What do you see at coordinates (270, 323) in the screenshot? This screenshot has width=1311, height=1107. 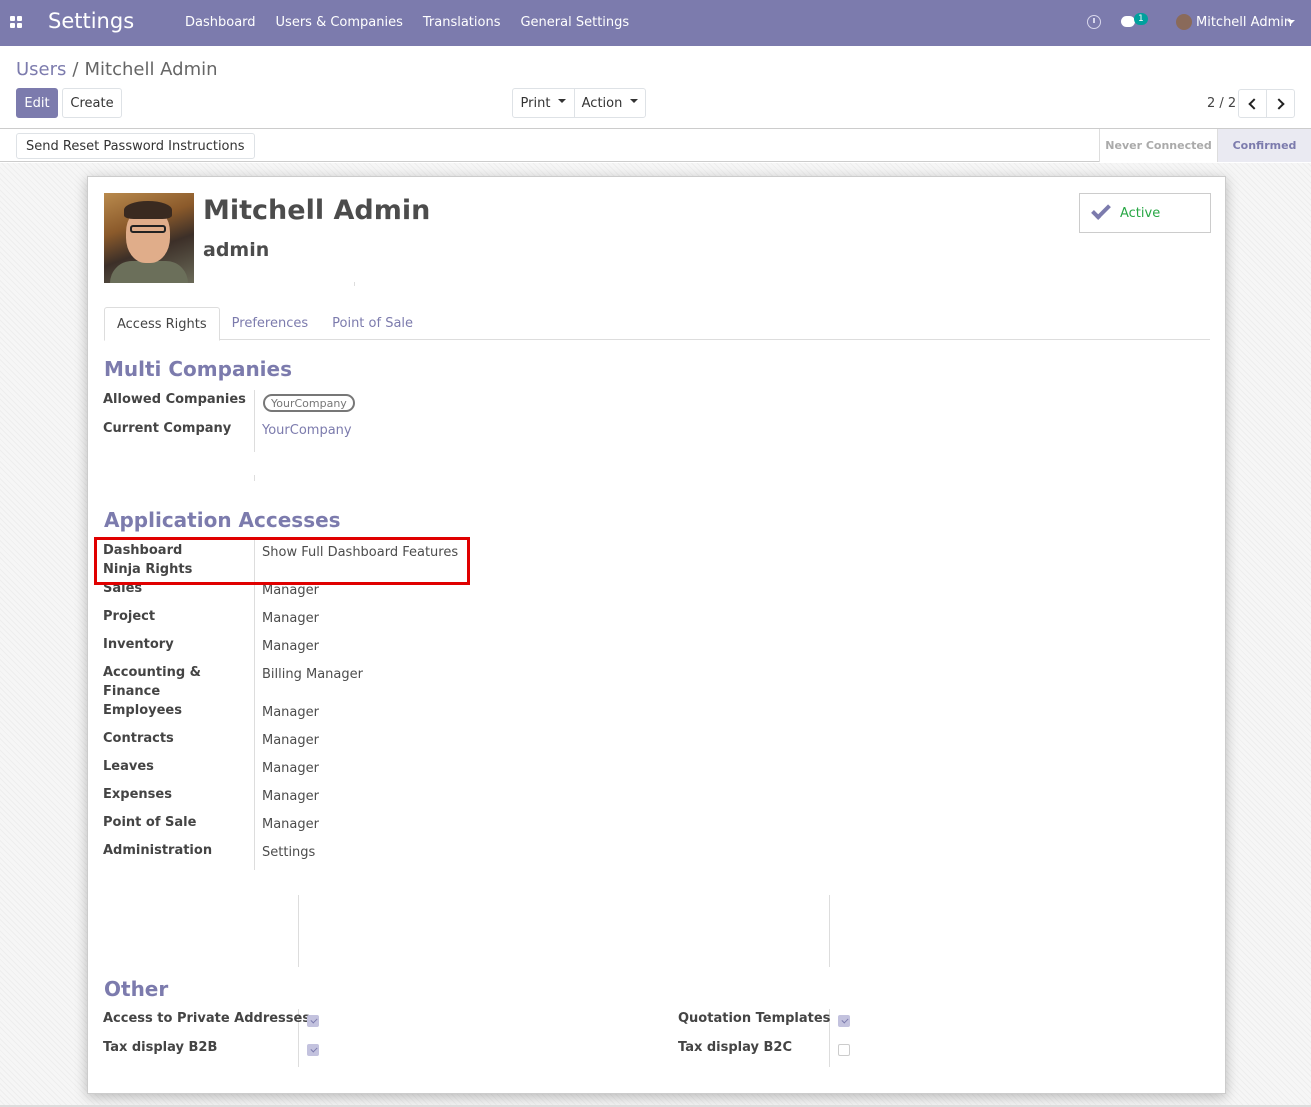 I see `tab-preferences: Preferences` at bounding box center [270, 323].